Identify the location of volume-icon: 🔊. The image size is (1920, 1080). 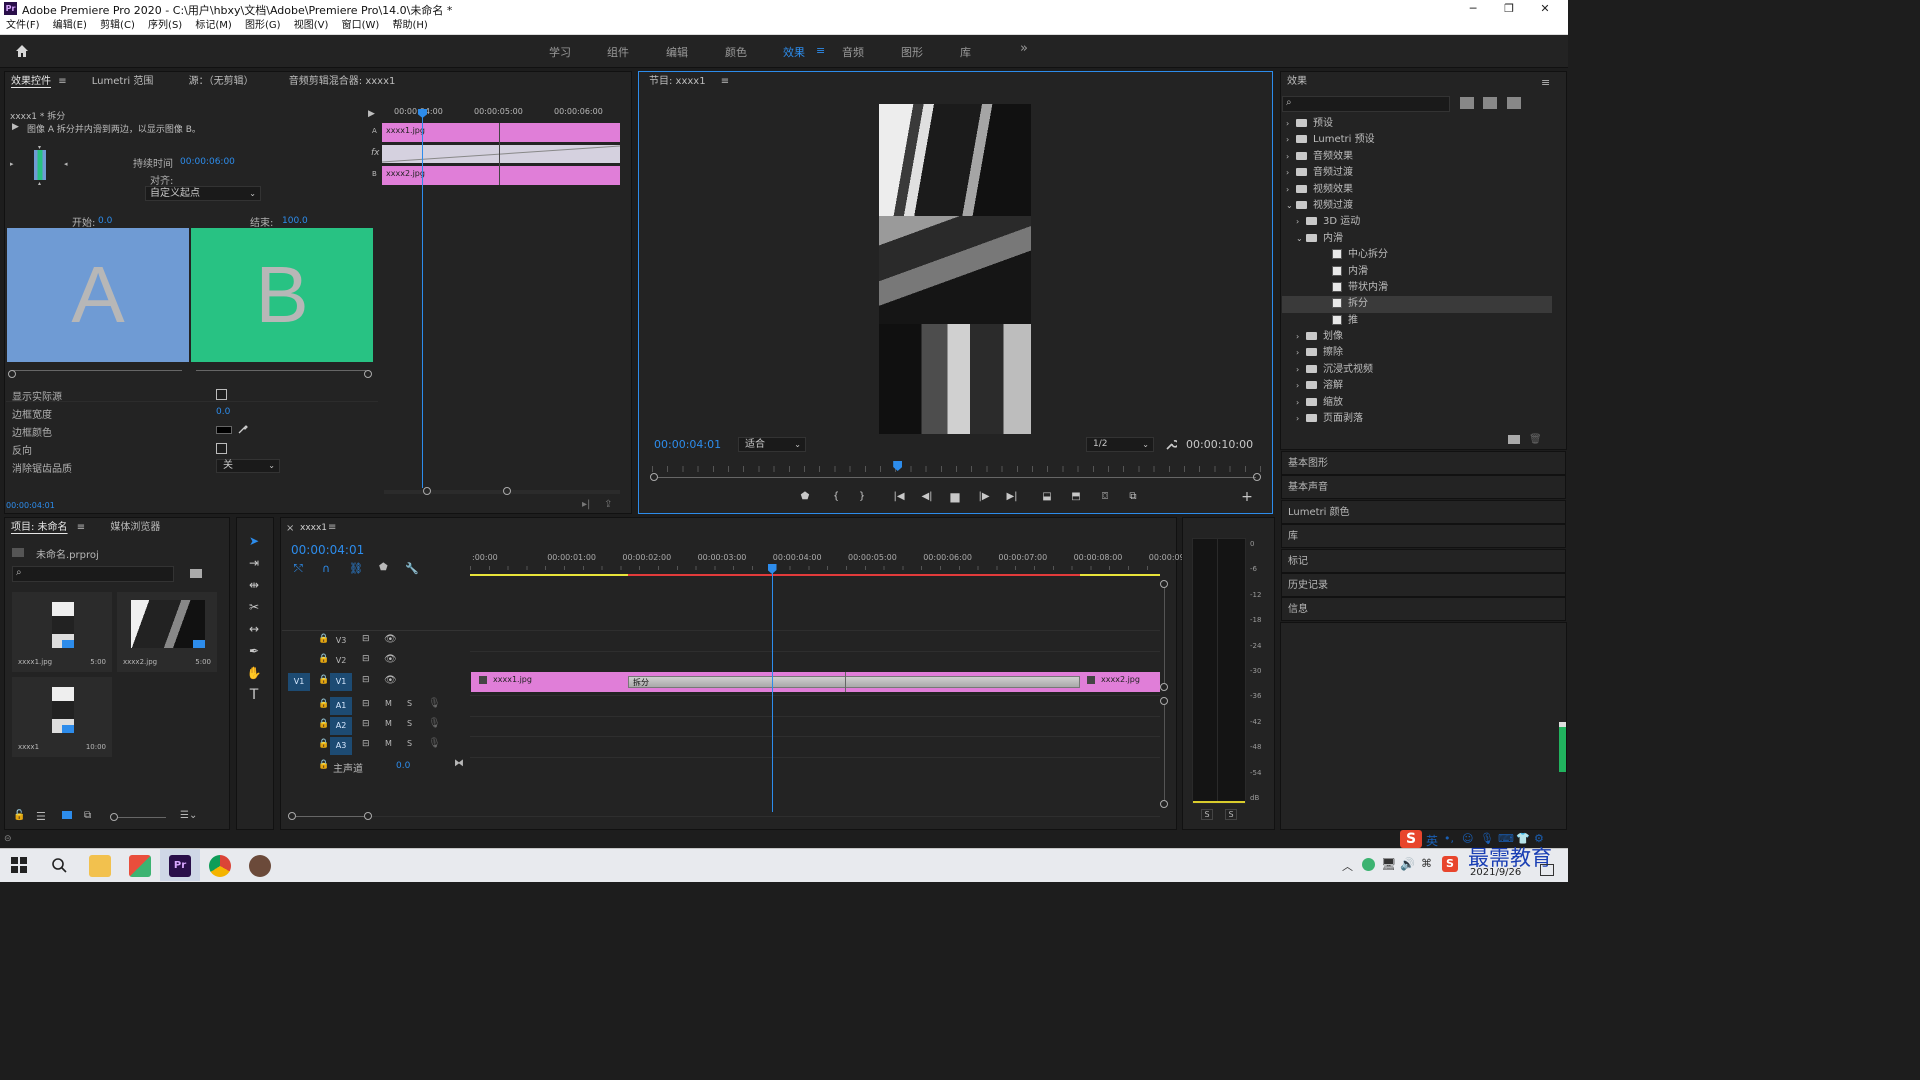
(1407, 864).